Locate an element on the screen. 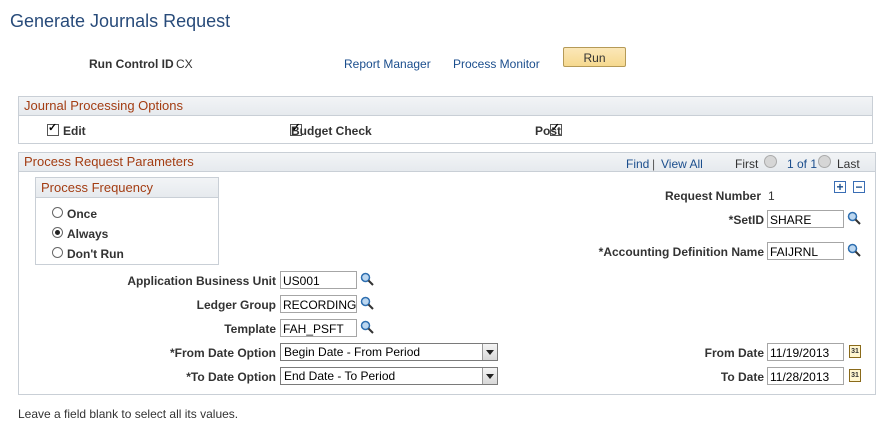 The image size is (895, 428). setid-lookup-icon is located at coordinates (854, 218).